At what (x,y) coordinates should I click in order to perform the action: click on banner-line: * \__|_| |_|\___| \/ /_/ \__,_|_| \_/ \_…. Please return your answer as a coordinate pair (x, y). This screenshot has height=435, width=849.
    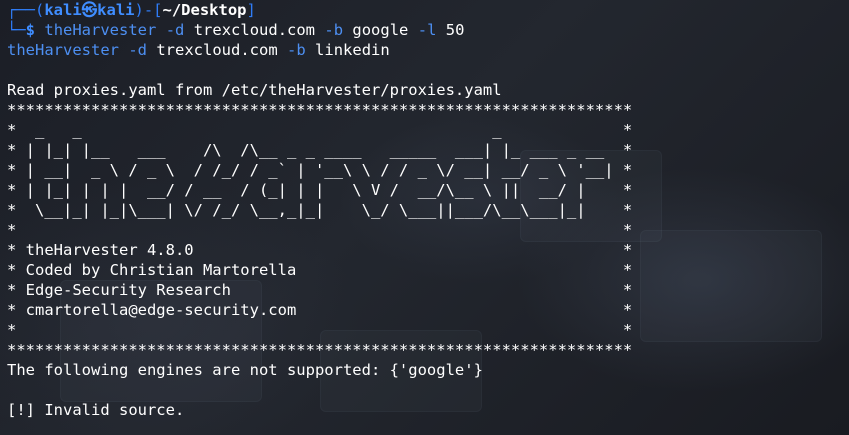
    Looking at the image, I should click on (320, 210).